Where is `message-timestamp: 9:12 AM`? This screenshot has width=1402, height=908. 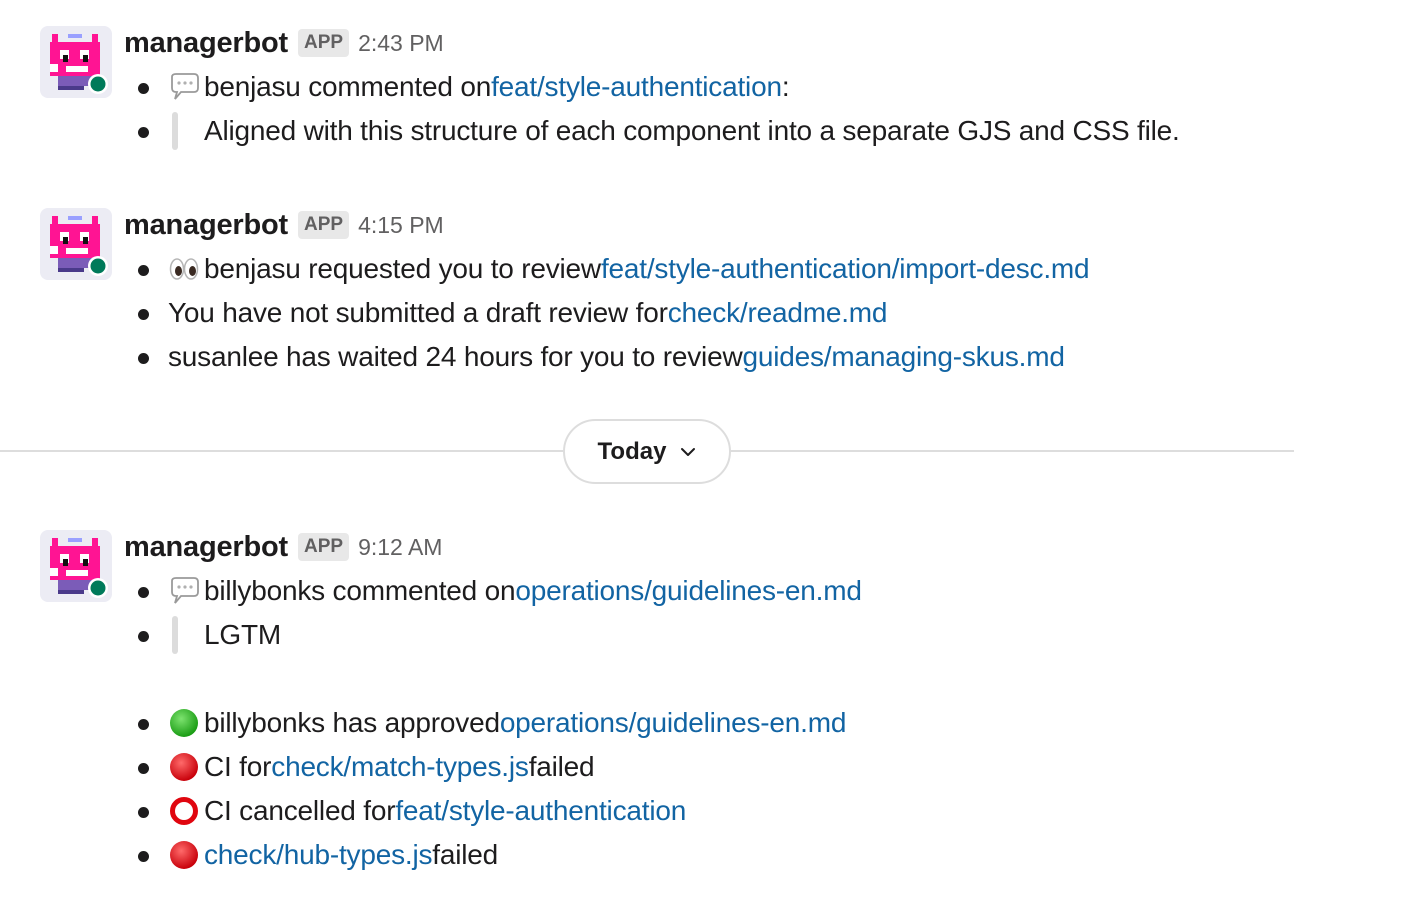
message-timestamp: 9:12 AM is located at coordinates (400, 547).